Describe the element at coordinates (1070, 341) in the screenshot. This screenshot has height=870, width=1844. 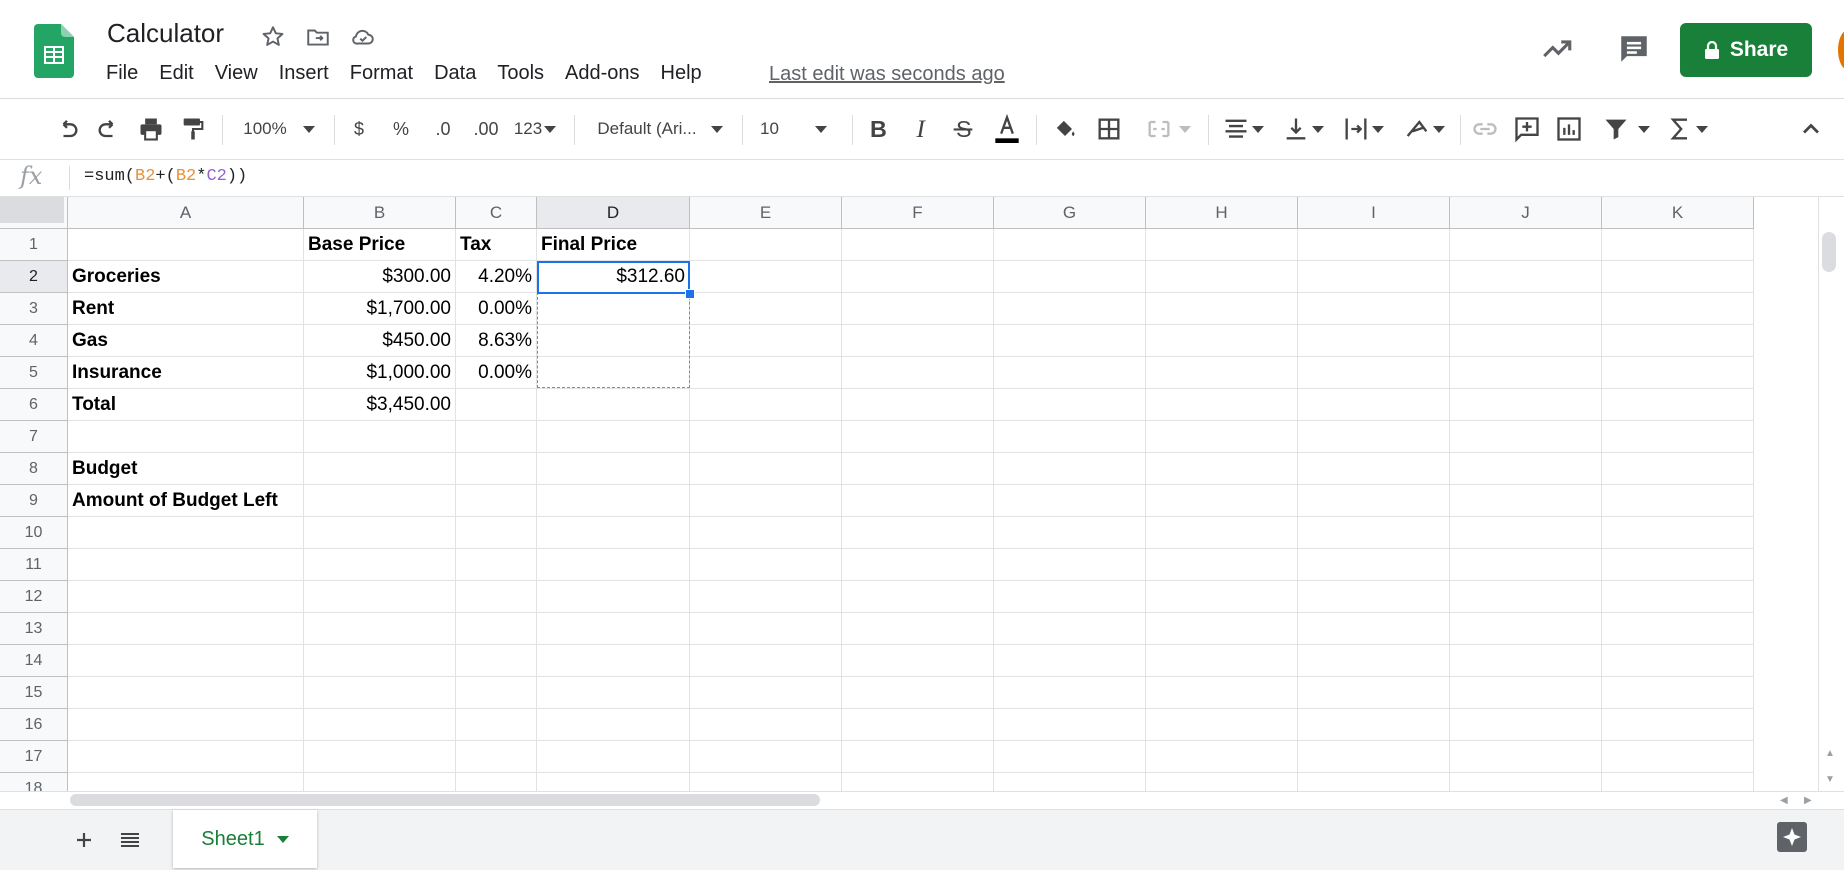
I see `cell-g4` at that location.